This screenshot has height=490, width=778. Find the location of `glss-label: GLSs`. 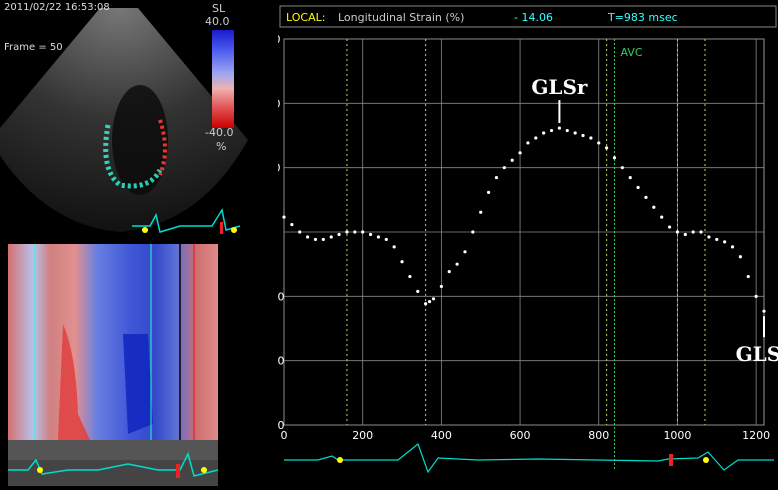

glss-label: GLSs is located at coordinates (757, 354).